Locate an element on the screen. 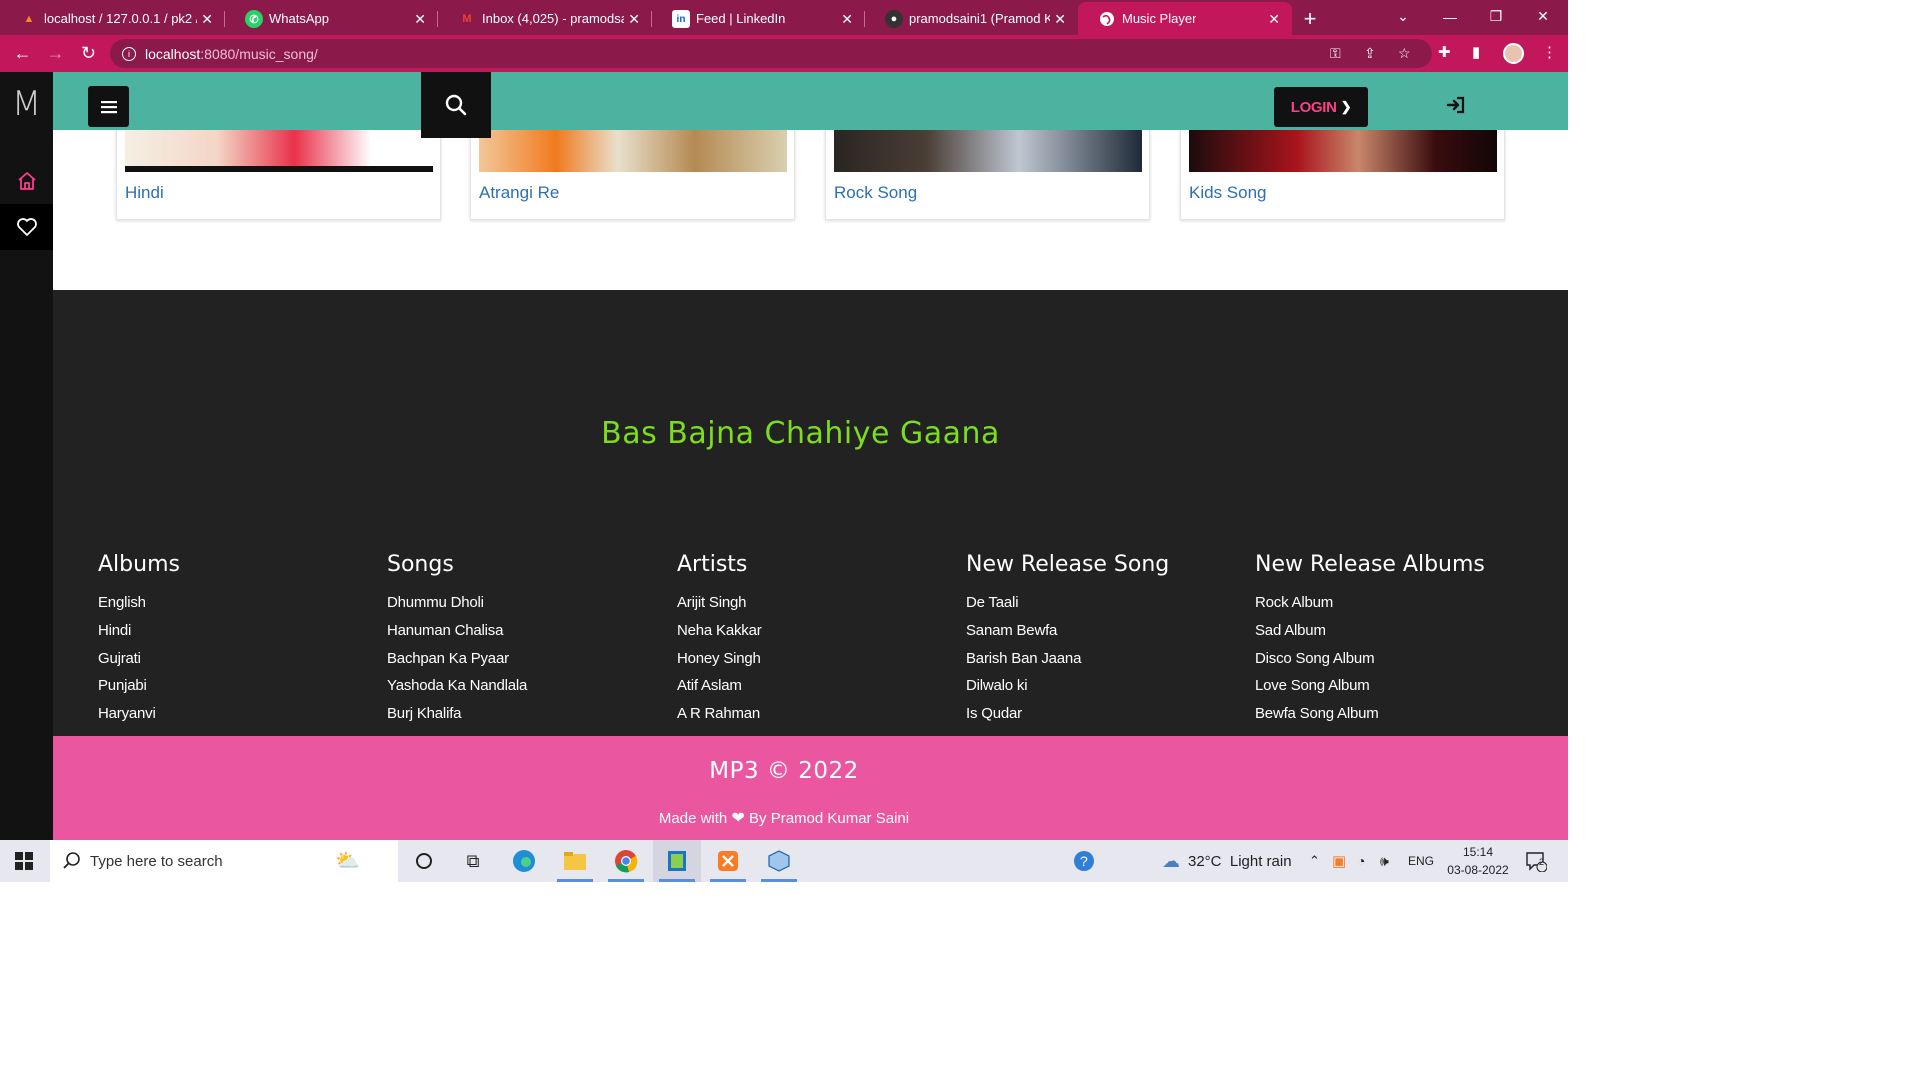 This screenshot has height=1080, width=1920. file-explorer-icon is located at coordinates (575, 861).